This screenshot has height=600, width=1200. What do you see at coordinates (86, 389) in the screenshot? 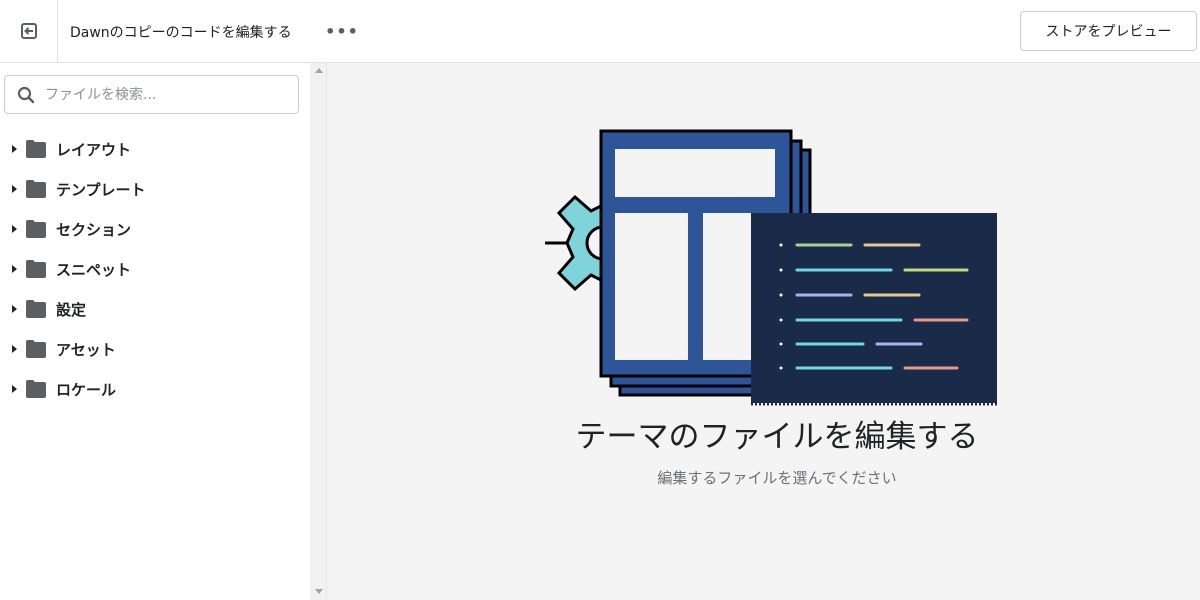
I see `folder-label: ロケール` at bounding box center [86, 389].